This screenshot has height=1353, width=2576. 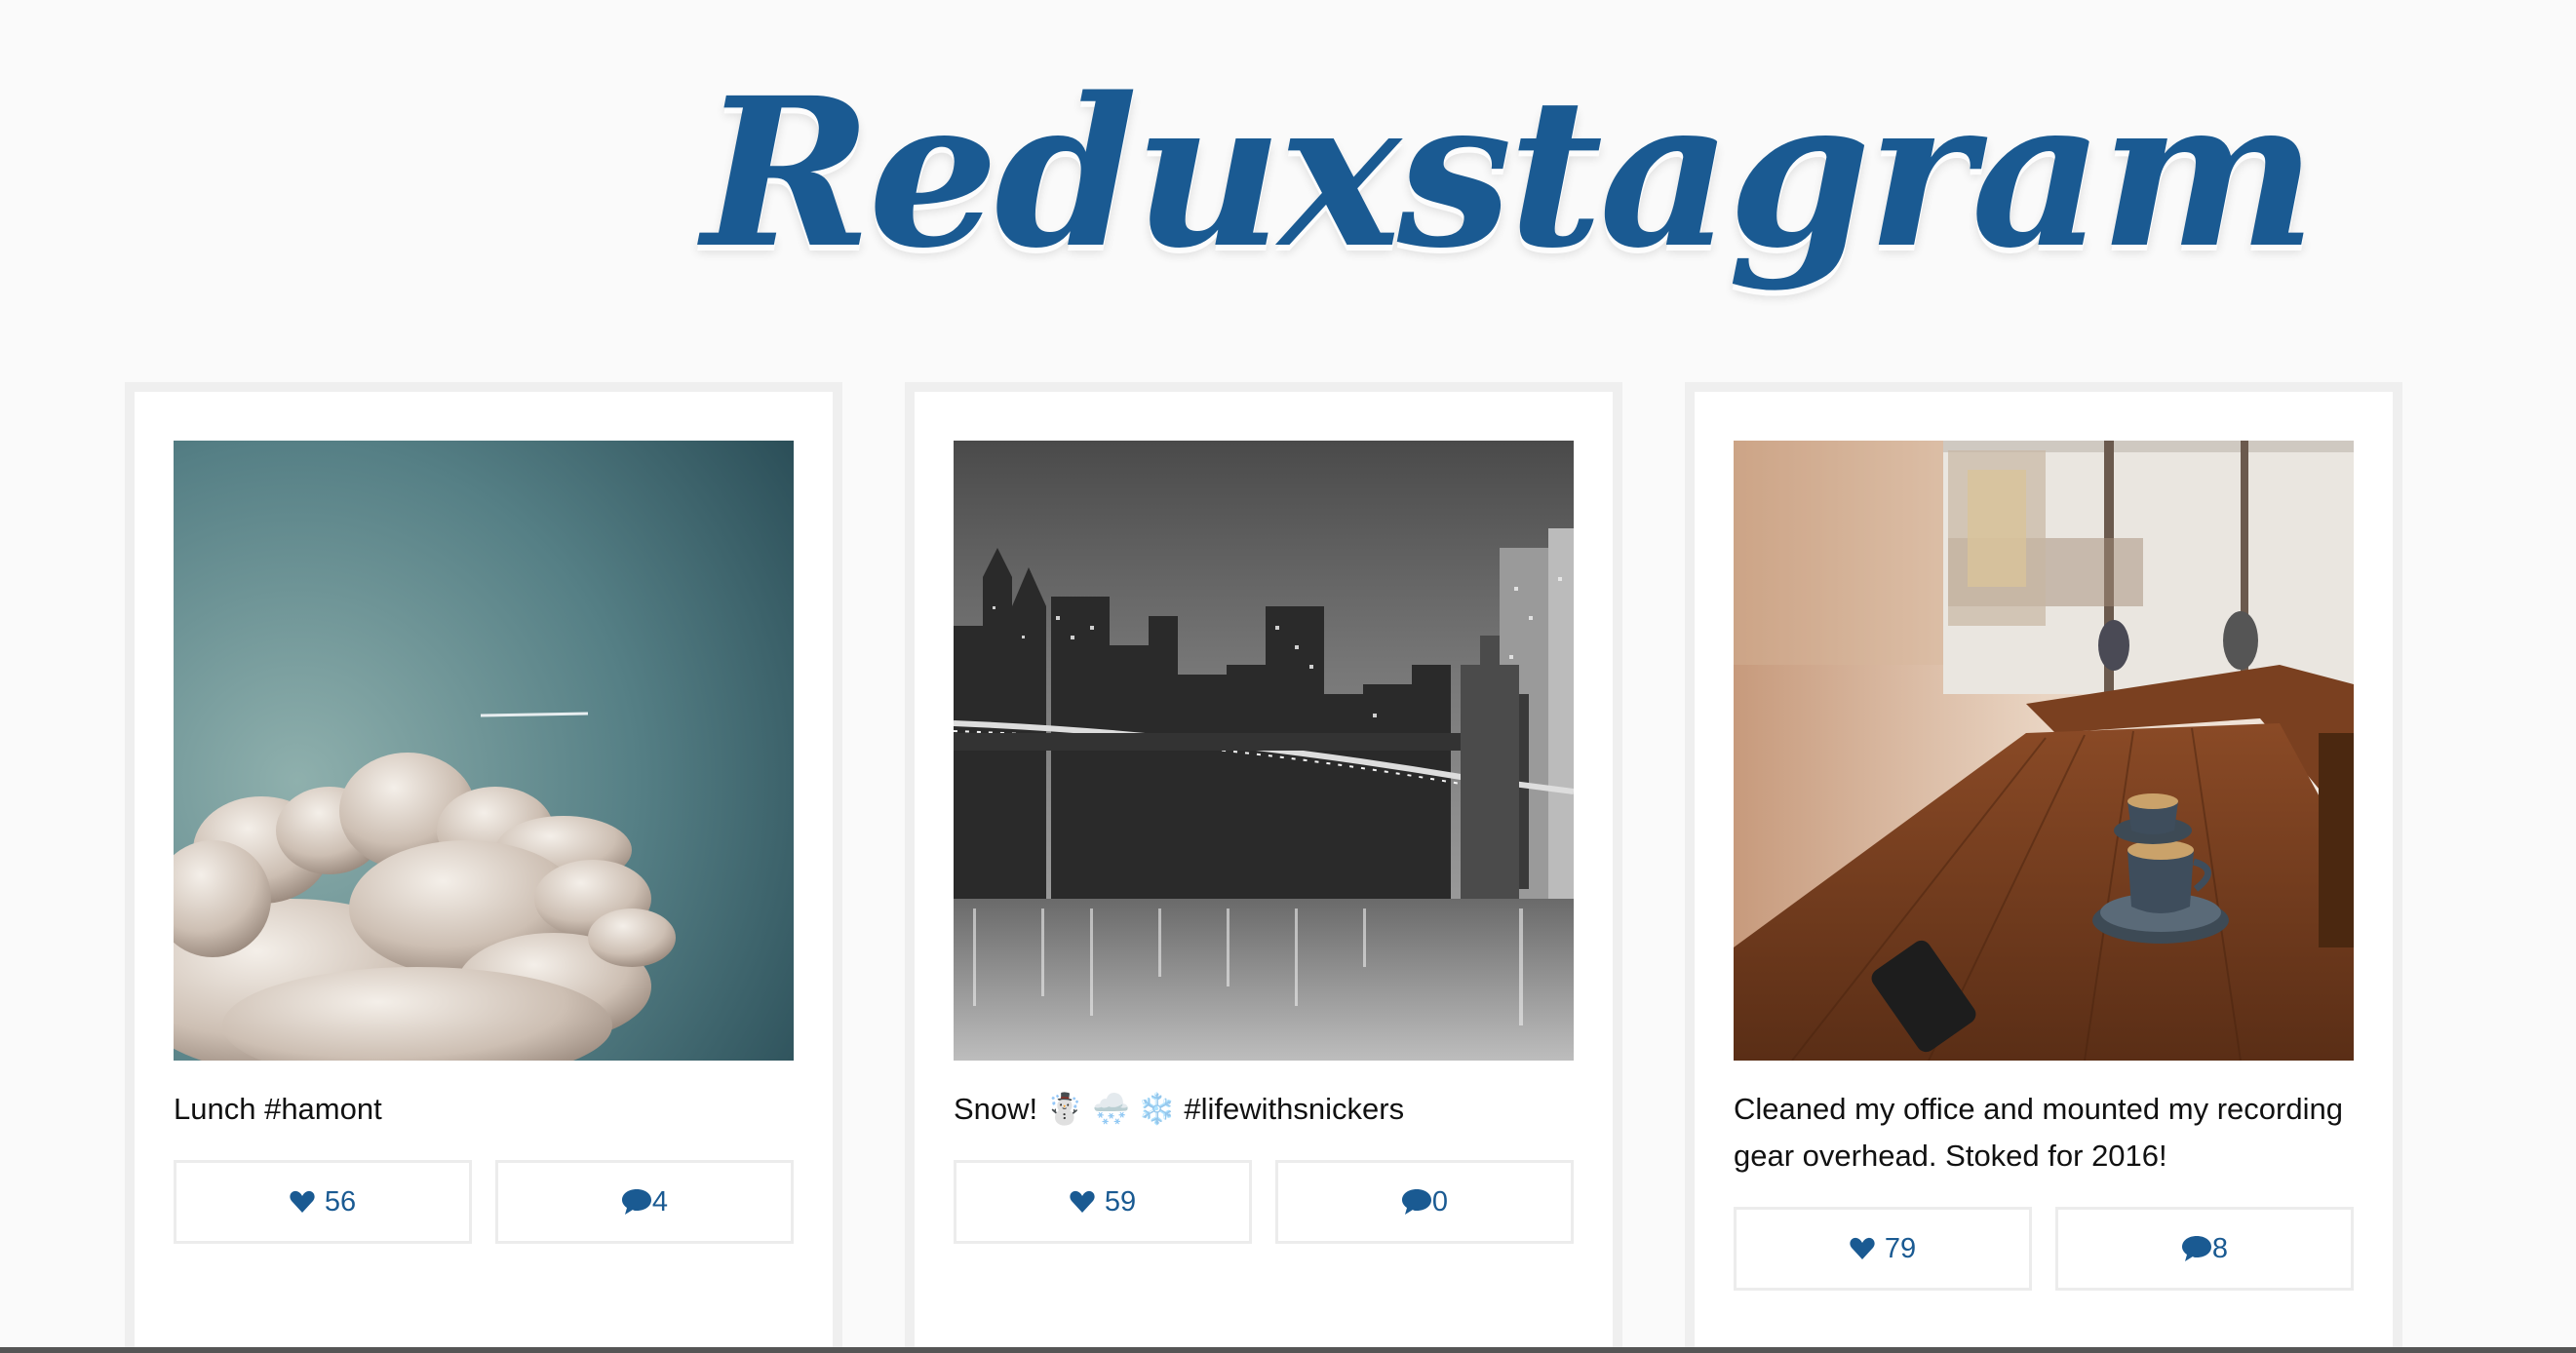 I want to click on like-count: 79, so click(x=1900, y=1248).